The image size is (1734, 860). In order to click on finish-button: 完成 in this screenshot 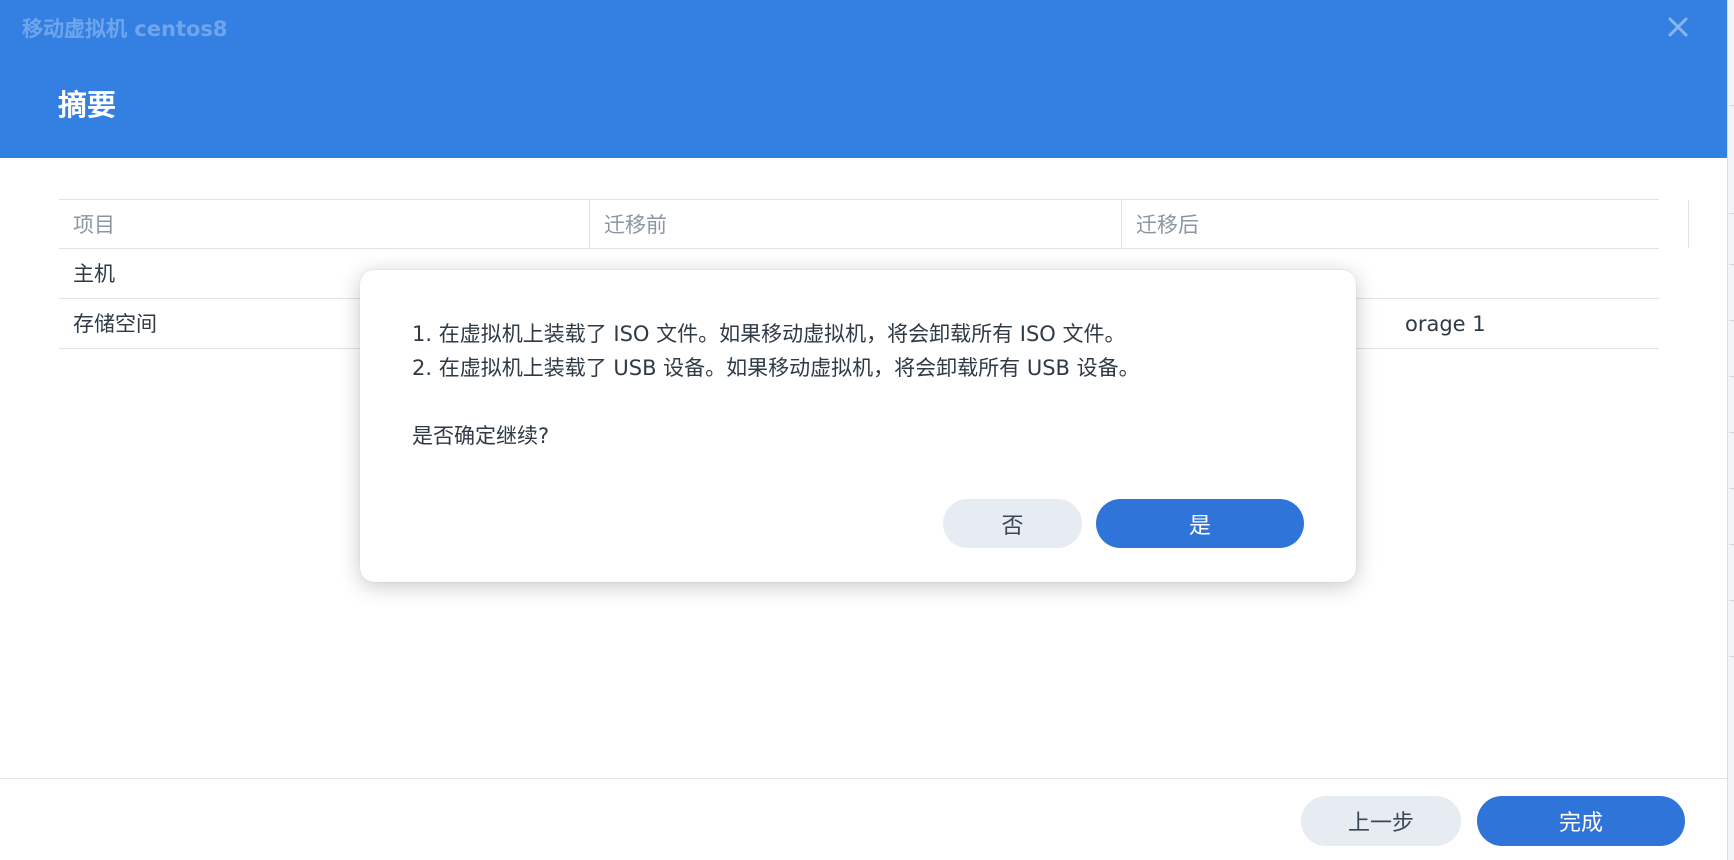, I will do `click(1581, 821)`.